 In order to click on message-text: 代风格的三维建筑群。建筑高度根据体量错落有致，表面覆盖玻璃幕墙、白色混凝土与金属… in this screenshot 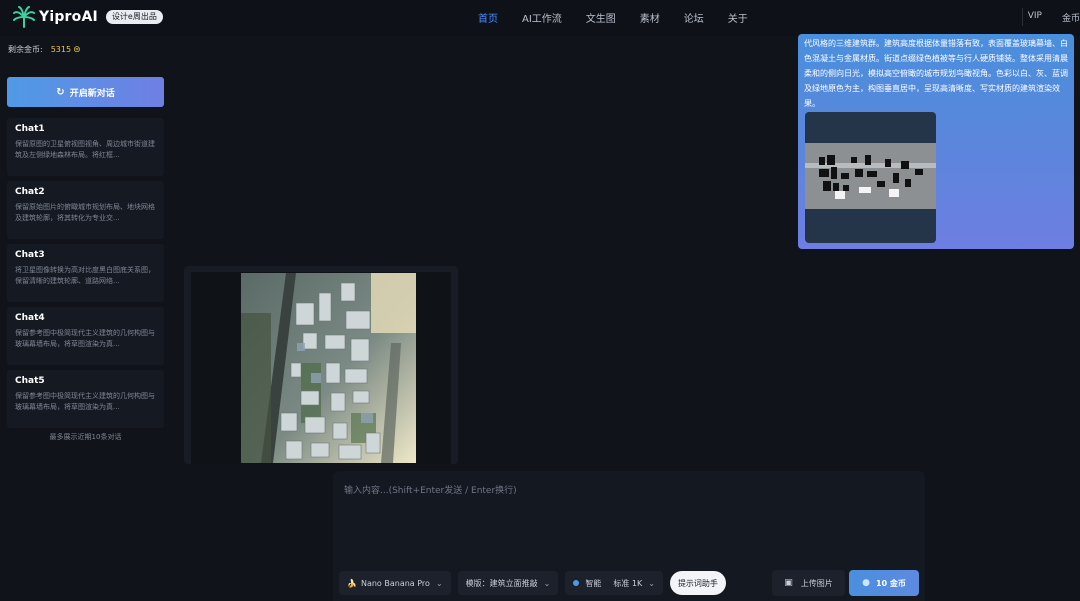, I will do `click(936, 73)`.